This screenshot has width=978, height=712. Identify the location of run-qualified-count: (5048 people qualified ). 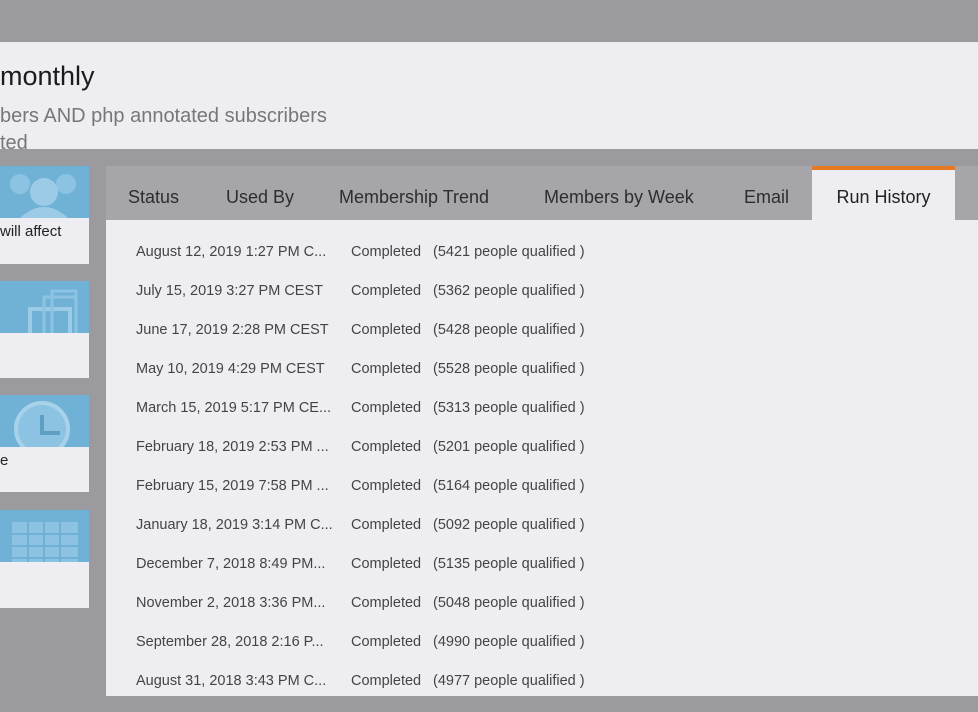
(509, 603).